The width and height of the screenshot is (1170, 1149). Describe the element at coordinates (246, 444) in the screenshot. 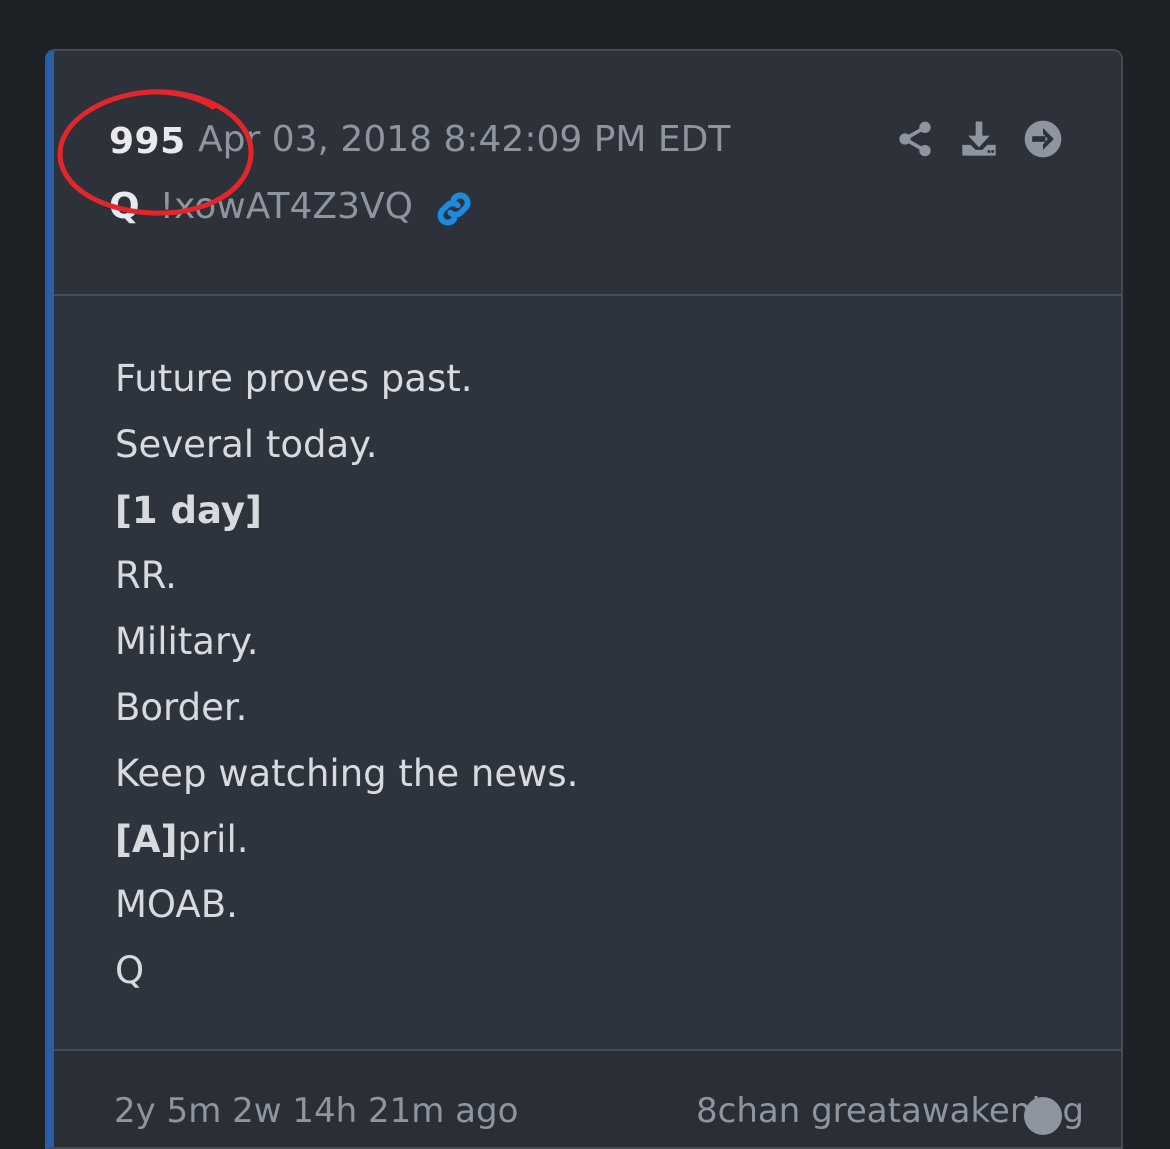

I see `post-line: Several today.` at that location.